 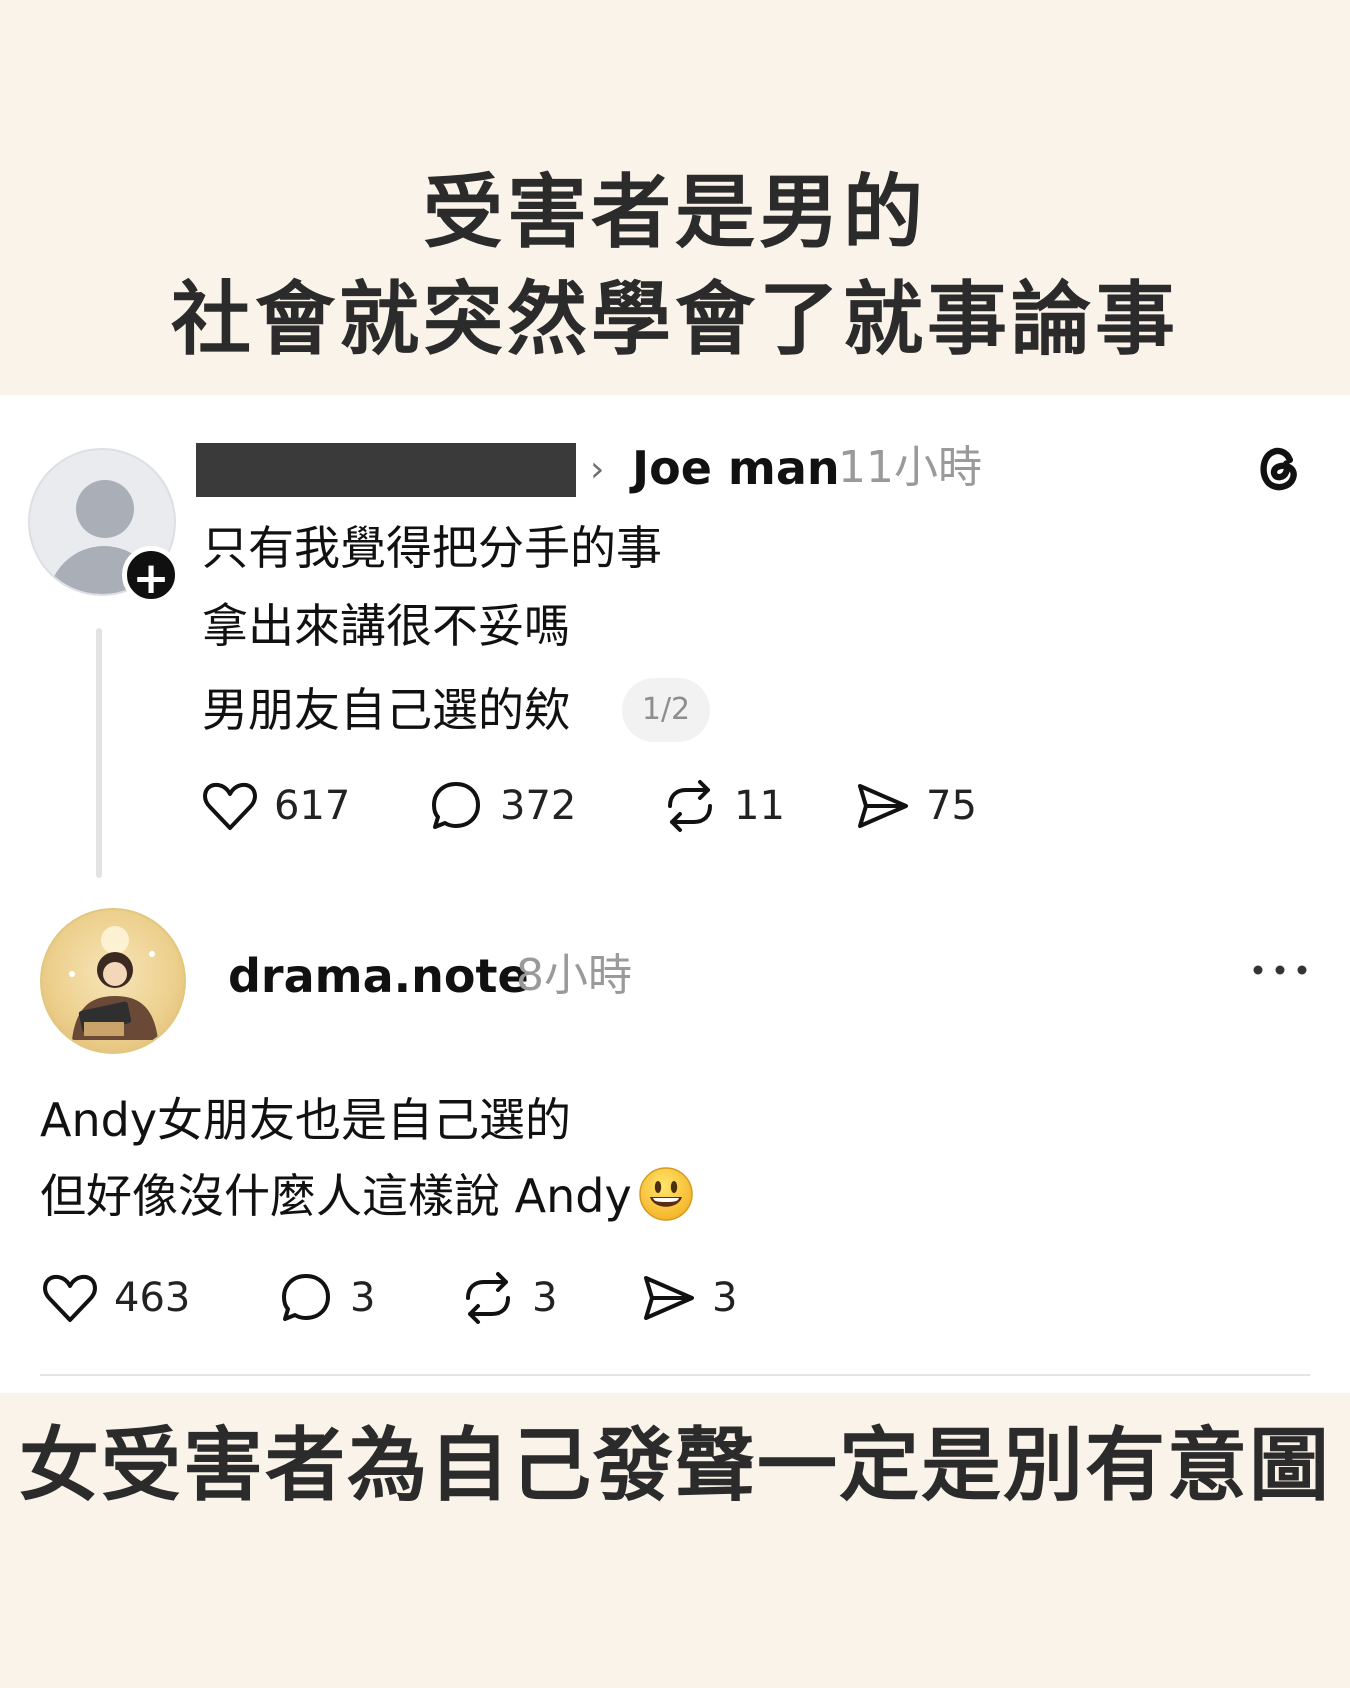 What do you see at coordinates (105, 509) in the screenshot?
I see `avatar-head-shape` at bounding box center [105, 509].